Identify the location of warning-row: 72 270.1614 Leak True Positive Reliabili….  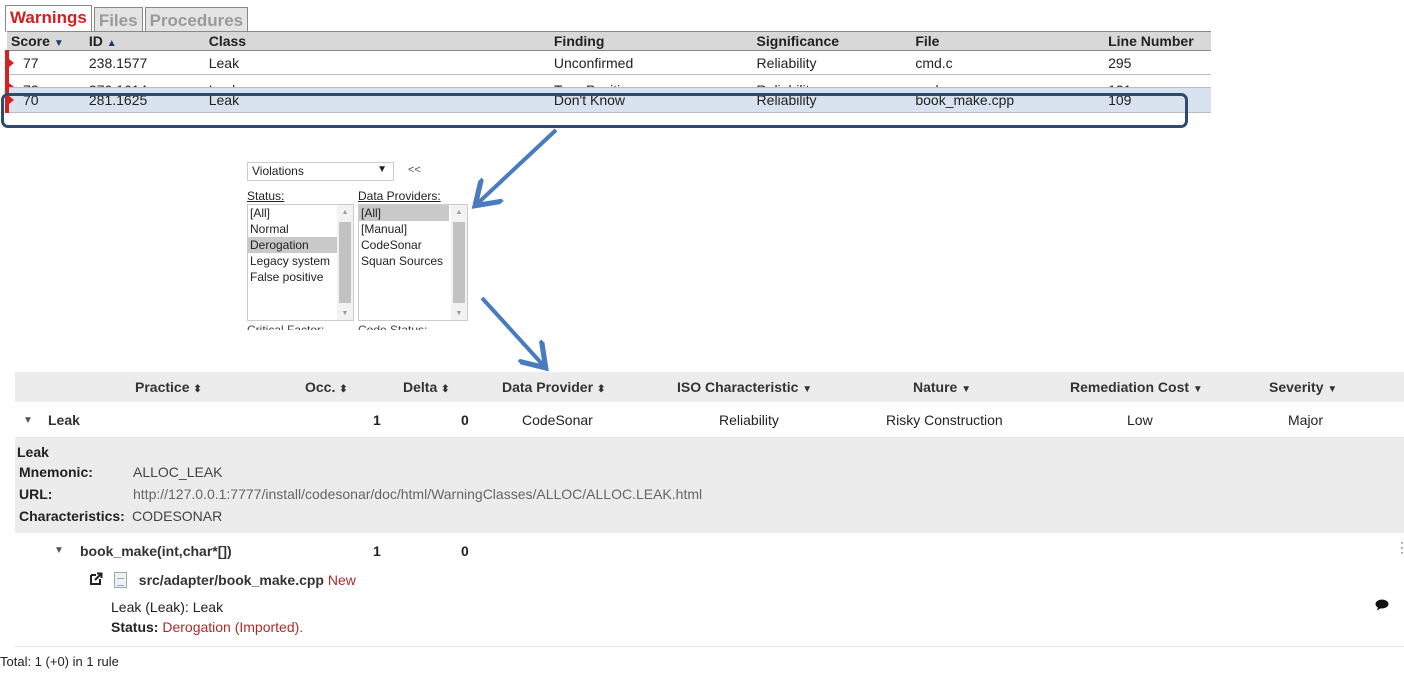
(608, 81).